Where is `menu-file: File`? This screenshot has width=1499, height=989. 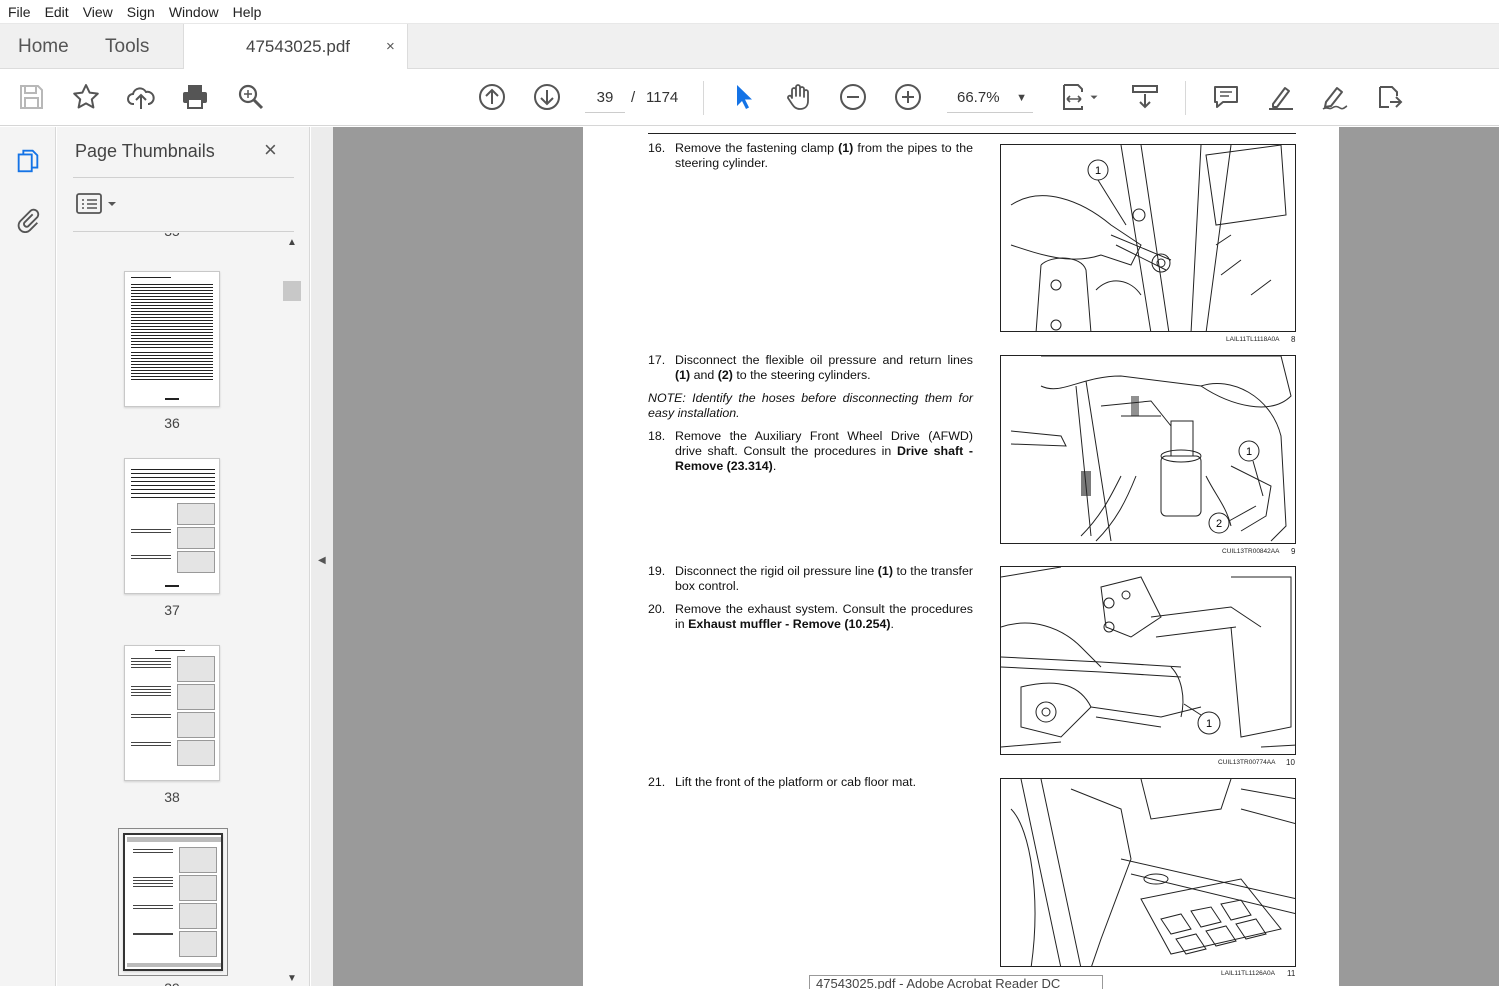 menu-file: File is located at coordinates (19, 12).